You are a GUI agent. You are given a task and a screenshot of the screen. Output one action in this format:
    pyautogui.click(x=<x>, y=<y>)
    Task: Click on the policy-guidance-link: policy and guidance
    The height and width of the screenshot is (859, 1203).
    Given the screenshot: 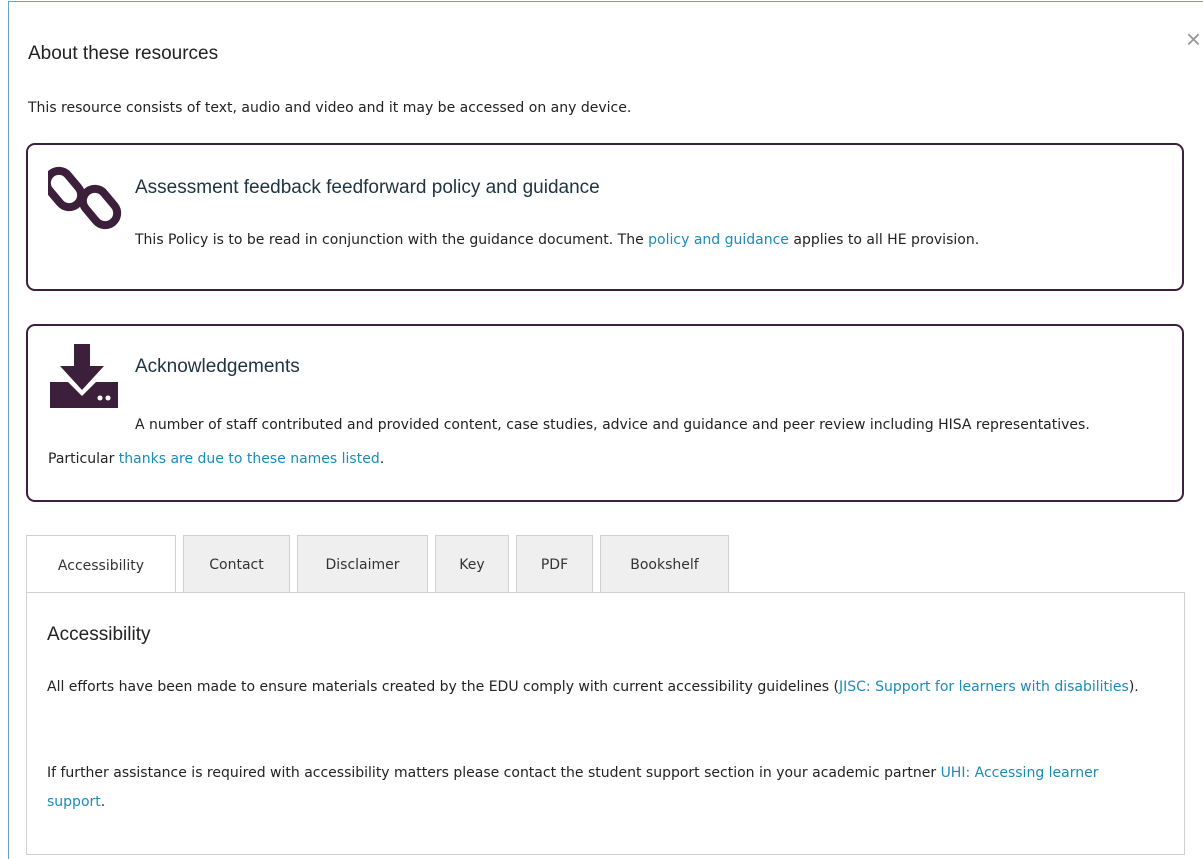 What is the action you would take?
    pyautogui.click(x=718, y=240)
    